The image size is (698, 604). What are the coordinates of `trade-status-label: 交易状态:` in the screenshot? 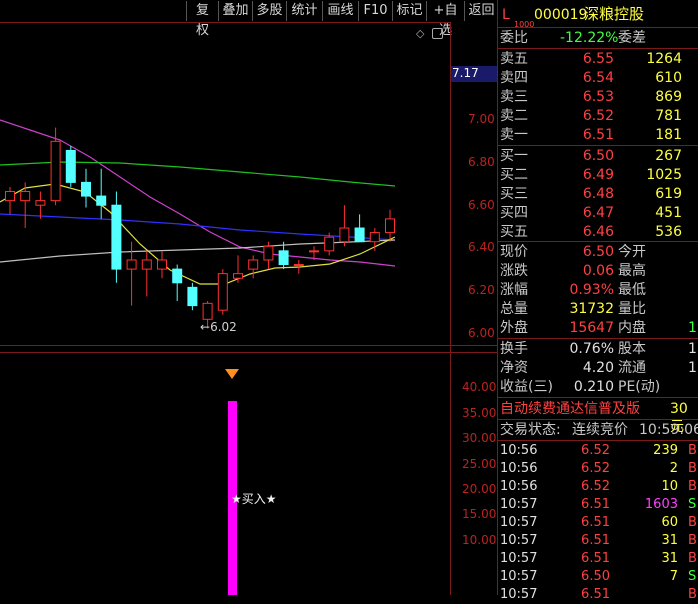 It's located at (530, 430).